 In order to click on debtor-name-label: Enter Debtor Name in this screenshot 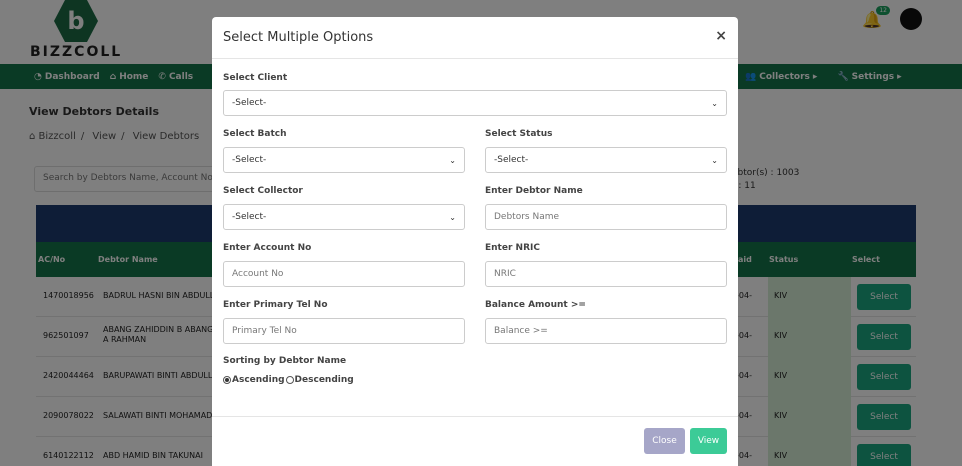, I will do `click(534, 191)`.